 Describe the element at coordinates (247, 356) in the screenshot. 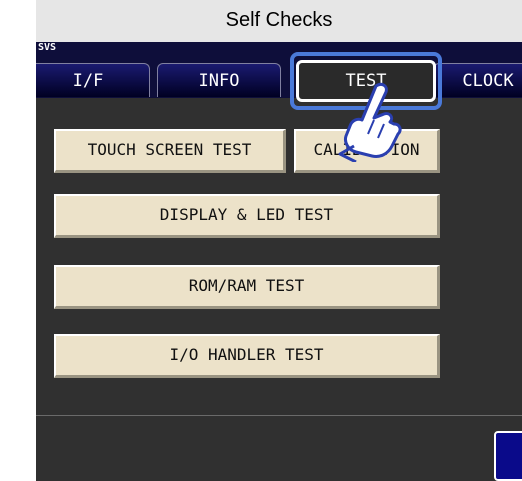

I see `io-handler-test-button: I/O HANDLER TEST` at that location.